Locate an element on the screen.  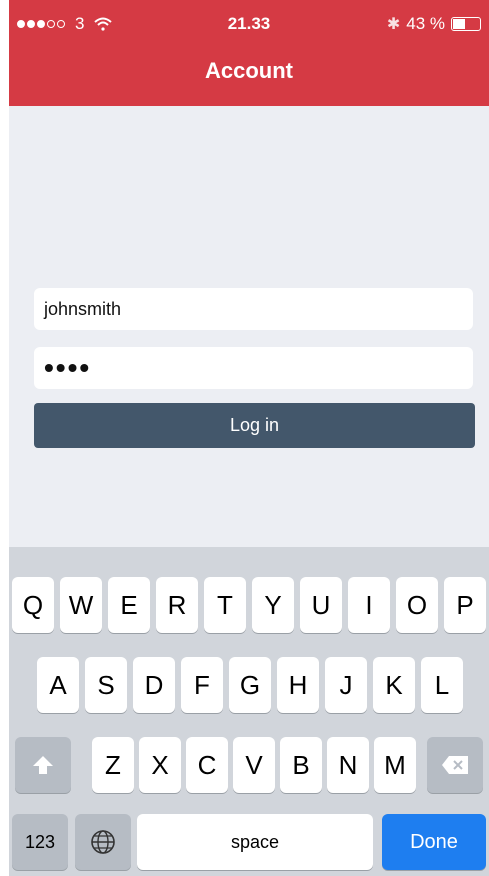
key-a: A is located at coordinates (58, 685).